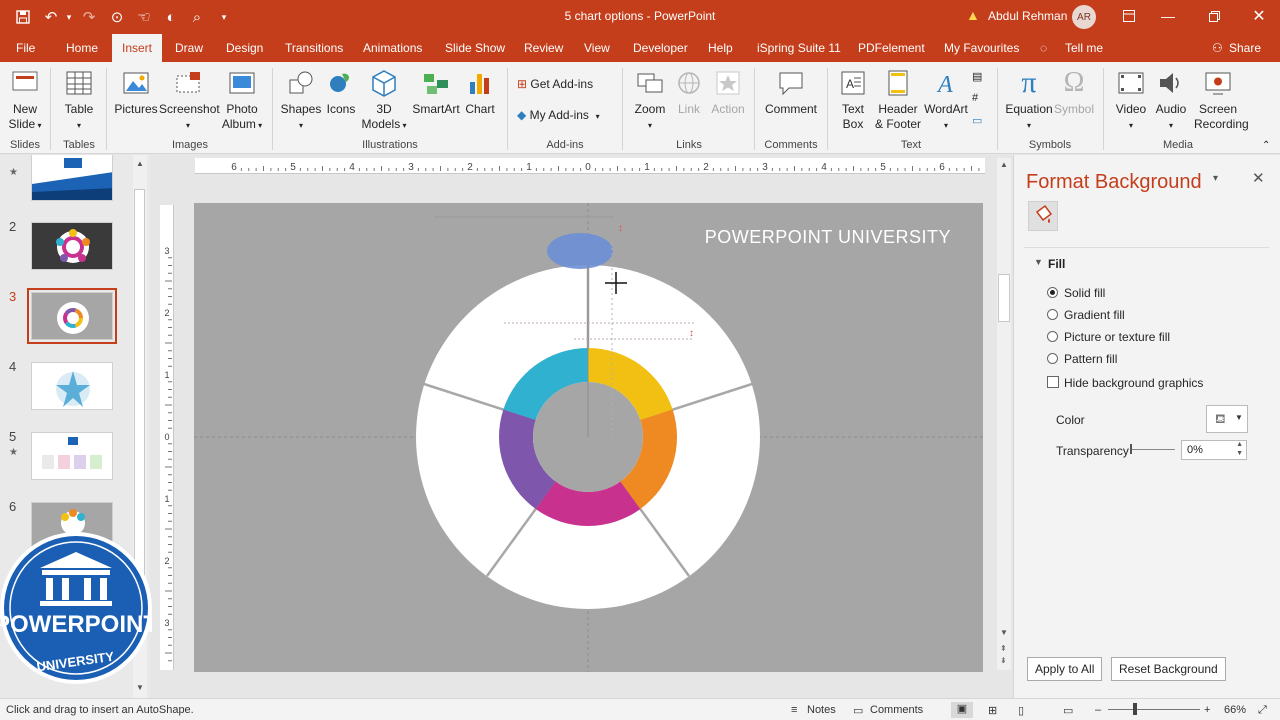  Describe the element at coordinates (858, 710) in the screenshot. I see `comments-icon: ▭` at that location.